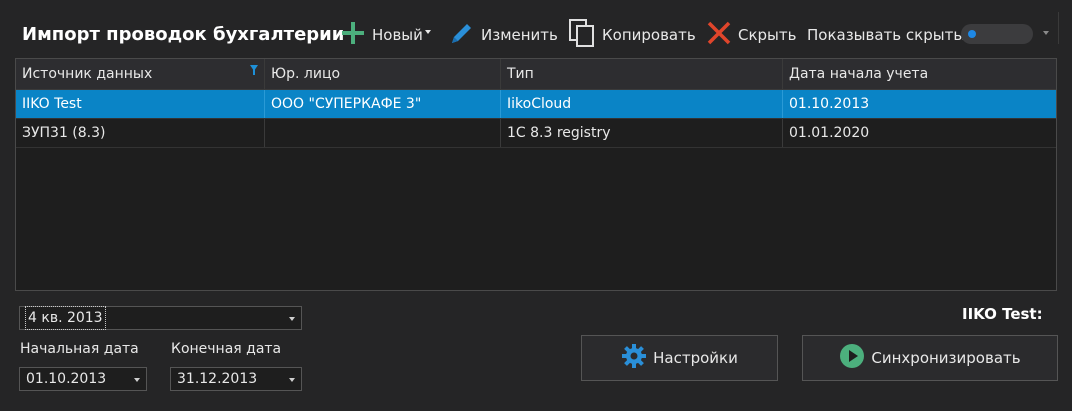 The image size is (1072, 411). I want to click on gear-icon, so click(634, 358).